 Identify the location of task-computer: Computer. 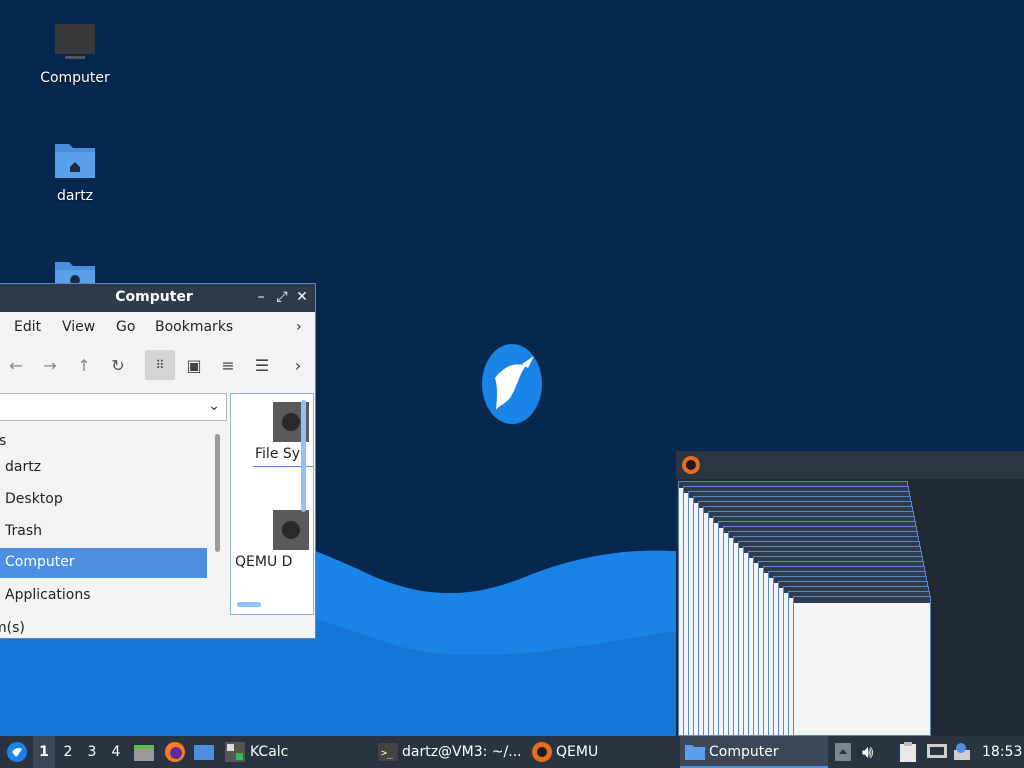
(754, 752).